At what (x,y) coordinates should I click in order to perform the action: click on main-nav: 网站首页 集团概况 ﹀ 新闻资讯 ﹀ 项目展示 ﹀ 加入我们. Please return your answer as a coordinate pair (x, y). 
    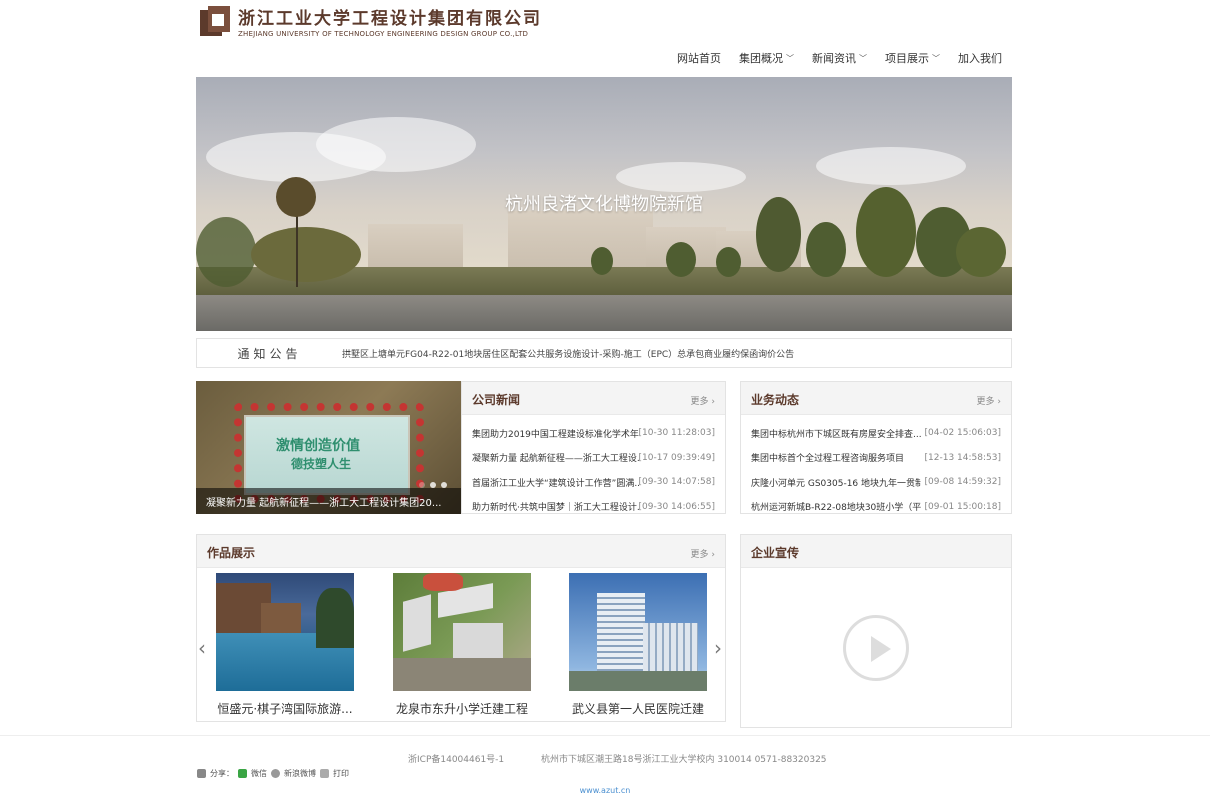
    Looking at the image, I should click on (830, 58).